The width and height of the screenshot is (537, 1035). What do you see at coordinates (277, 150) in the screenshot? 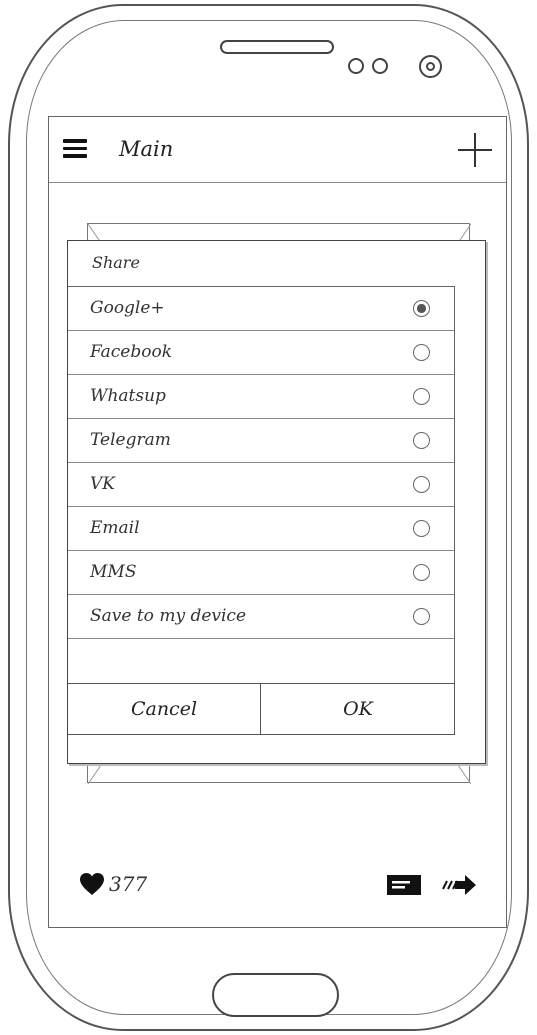
I see `app-bar: Main` at bounding box center [277, 150].